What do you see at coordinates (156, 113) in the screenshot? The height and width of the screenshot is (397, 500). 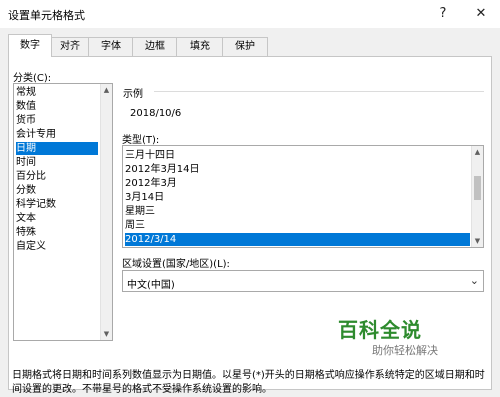 I see `sample-value: 2018/10/6` at bounding box center [156, 113].